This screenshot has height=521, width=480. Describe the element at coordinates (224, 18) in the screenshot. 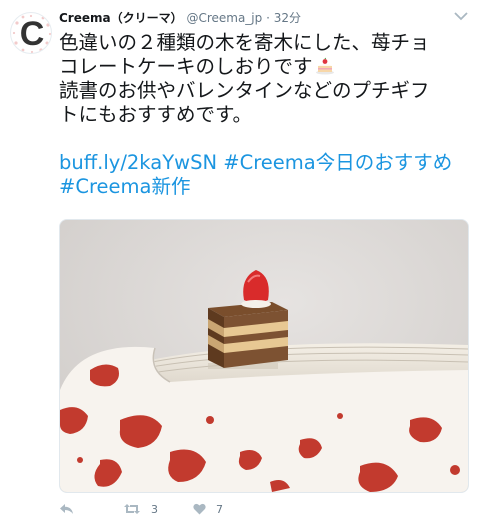

I see `user-handle: @Creema_jp` at that location.